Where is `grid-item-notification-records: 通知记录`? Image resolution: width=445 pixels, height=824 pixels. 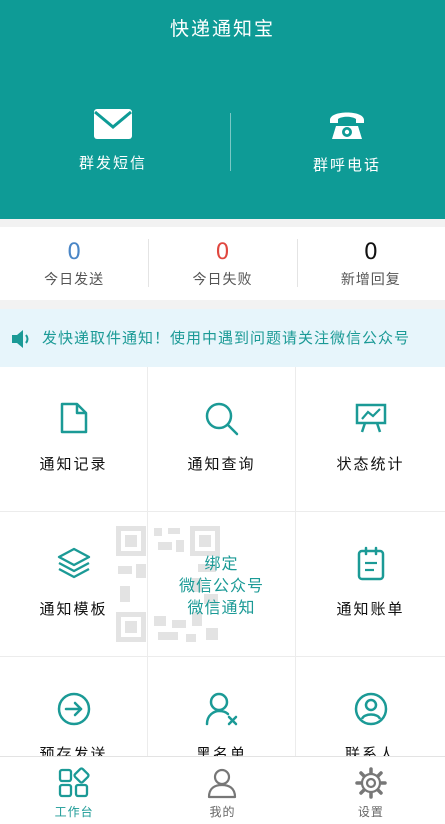 grid-item-notification-records: 通知记录 is located at coordinates (74, 439).